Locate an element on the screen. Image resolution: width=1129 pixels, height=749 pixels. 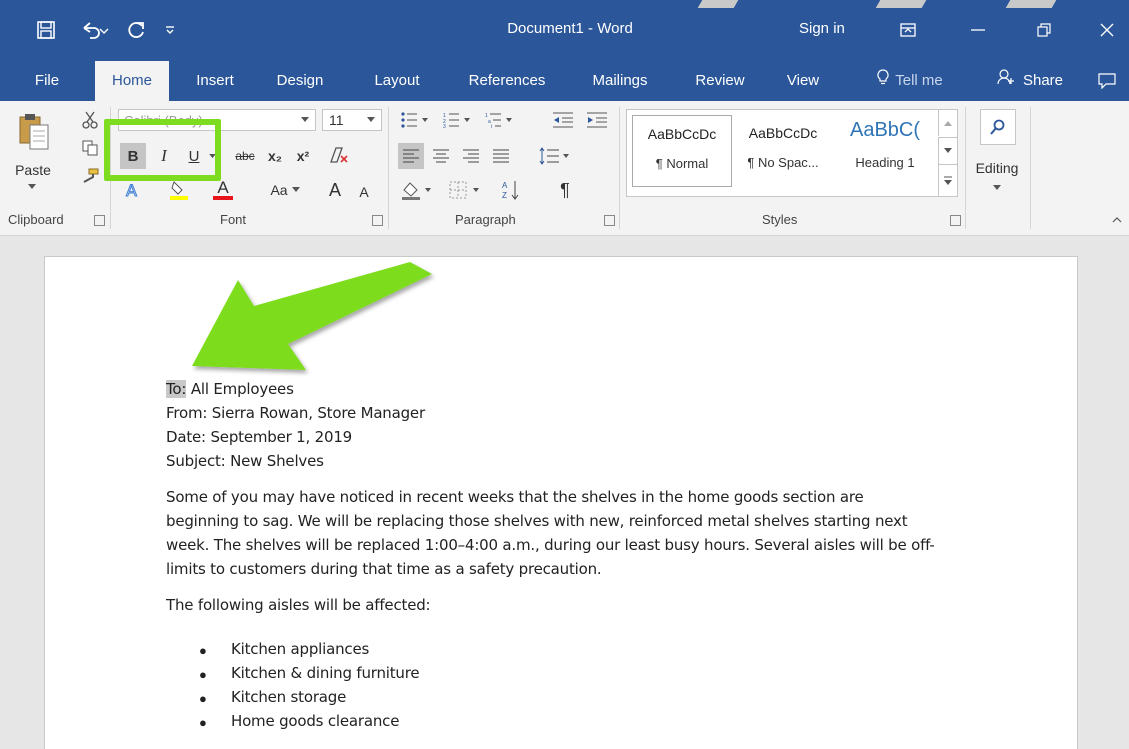
styles-scroll-down-icon is located at coordinates (947, 150).